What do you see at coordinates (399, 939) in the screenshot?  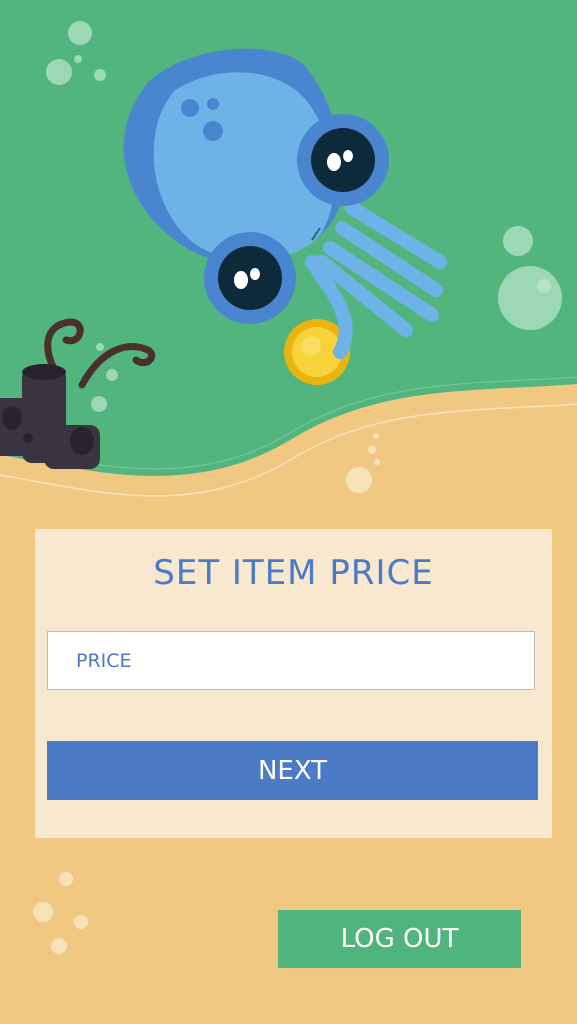 I see `logout-button: LOG OUT` at bounding box center [399, 939].